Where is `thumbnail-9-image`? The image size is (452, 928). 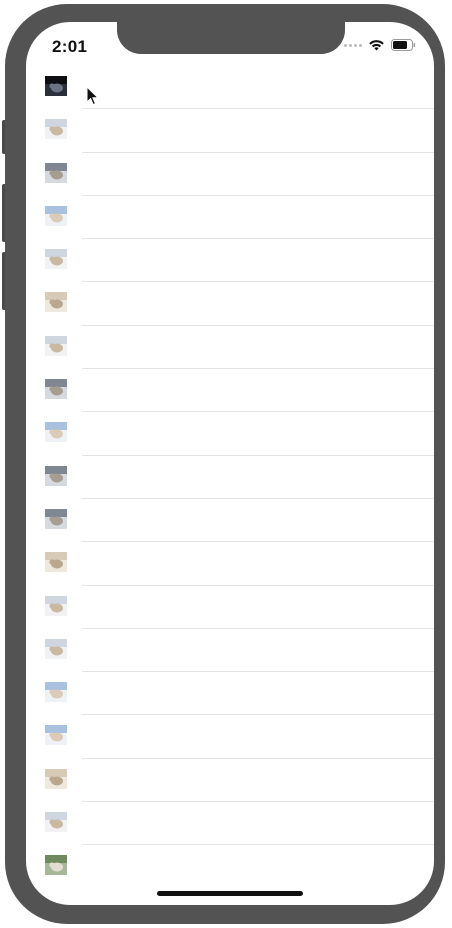 thumbnail-9-image is located at coordinates (56, 432).